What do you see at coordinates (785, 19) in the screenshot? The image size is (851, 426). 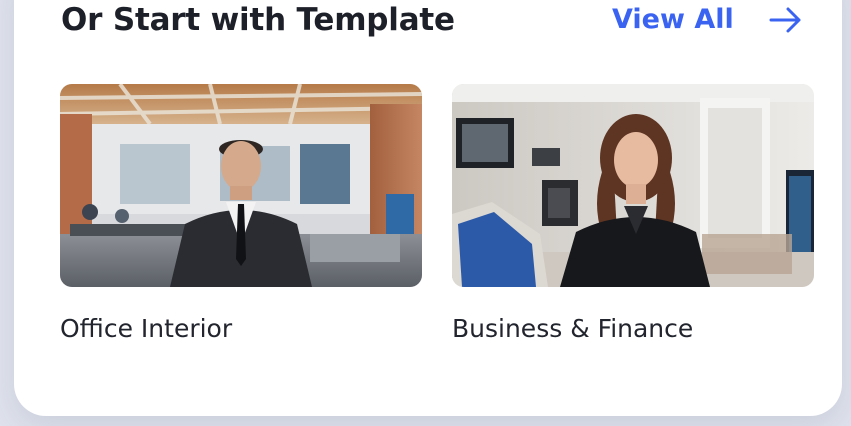 I see `arrow-right-icon` at bounding box center [785, 19].